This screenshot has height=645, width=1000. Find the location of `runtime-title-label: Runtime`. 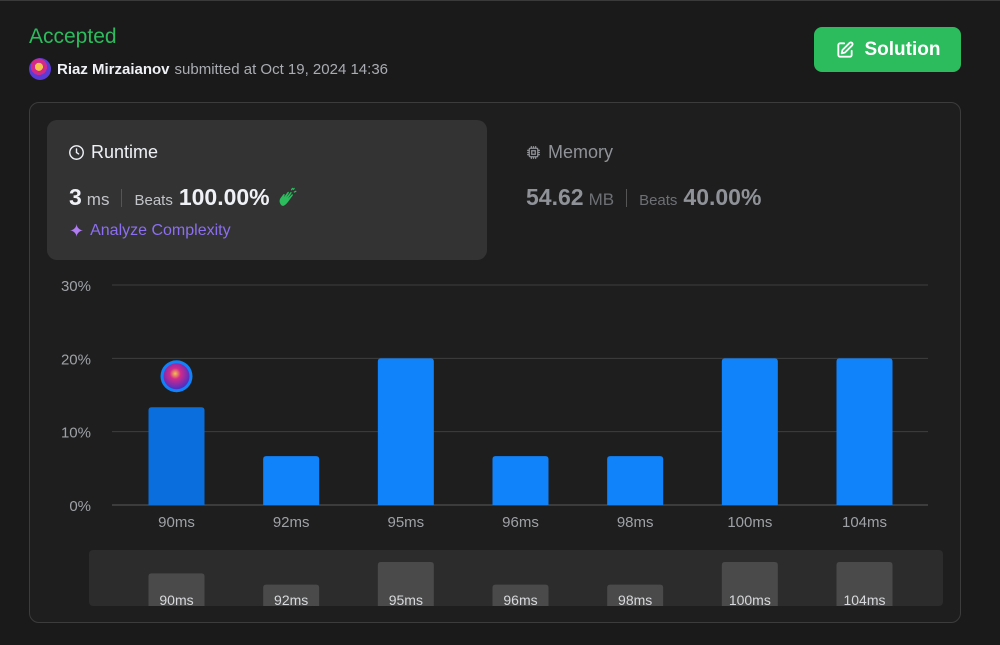

runtime-title-label: Runtime is located at coordinates (125, 152).